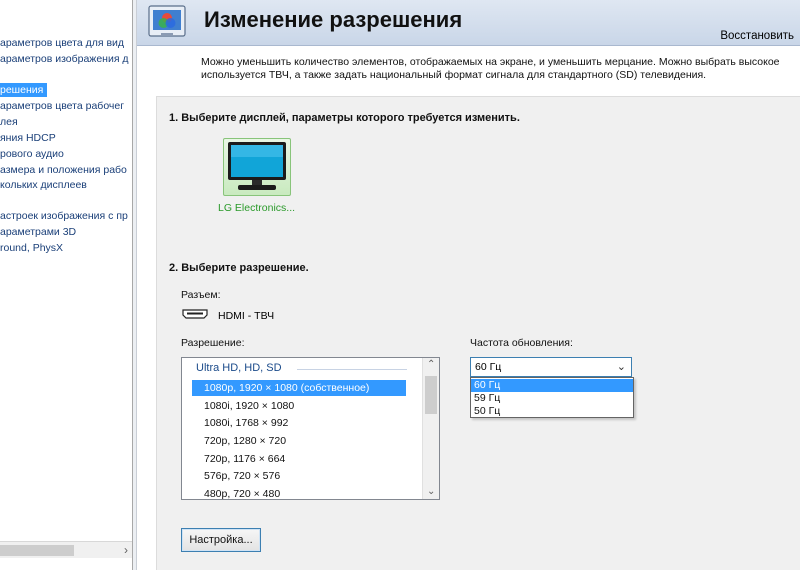 Image resolution: width=800 pixels, height=570 pixels. What do you see at coordinates (299, 423) in the screenshot?
I see `resolution-option: 1080i, 1768 × 992` at bounding box center [299, 423].